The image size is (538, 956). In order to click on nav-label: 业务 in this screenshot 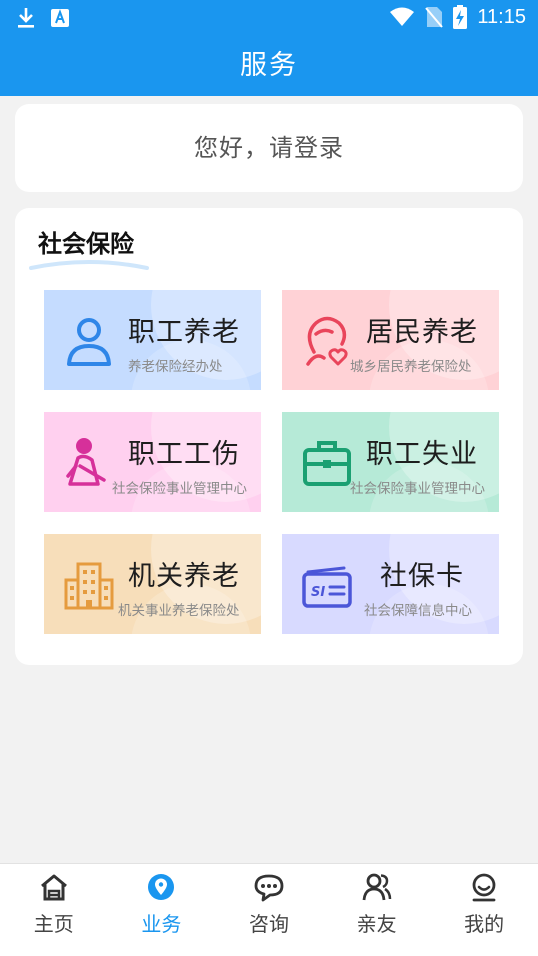, I will do `click(161, 924)`.